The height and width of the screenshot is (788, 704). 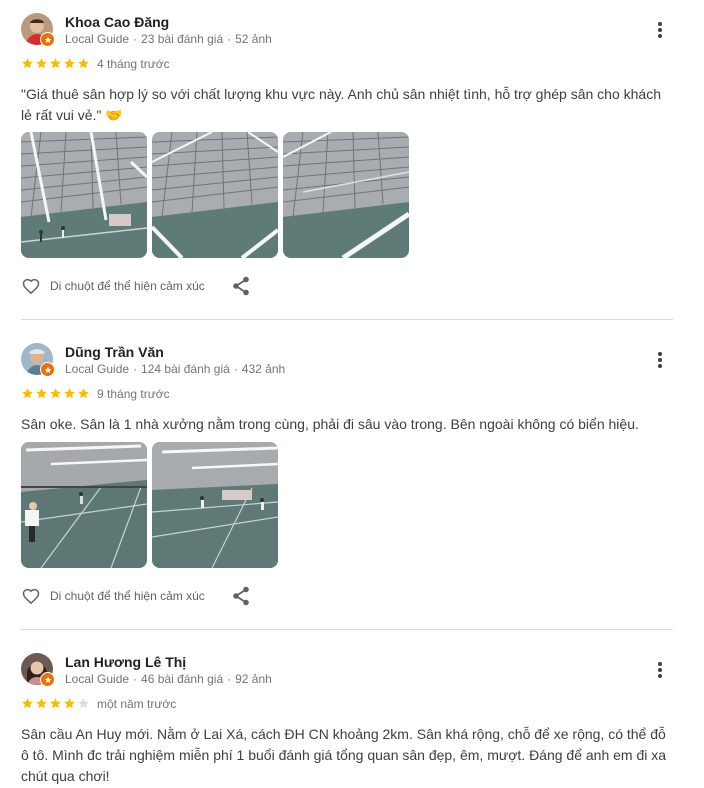 What do you see at coordinates (125, 662) in the screenshot?
I see `reviewer-name: Lan Hương Lê Thị` at bounding box center [125, 662].